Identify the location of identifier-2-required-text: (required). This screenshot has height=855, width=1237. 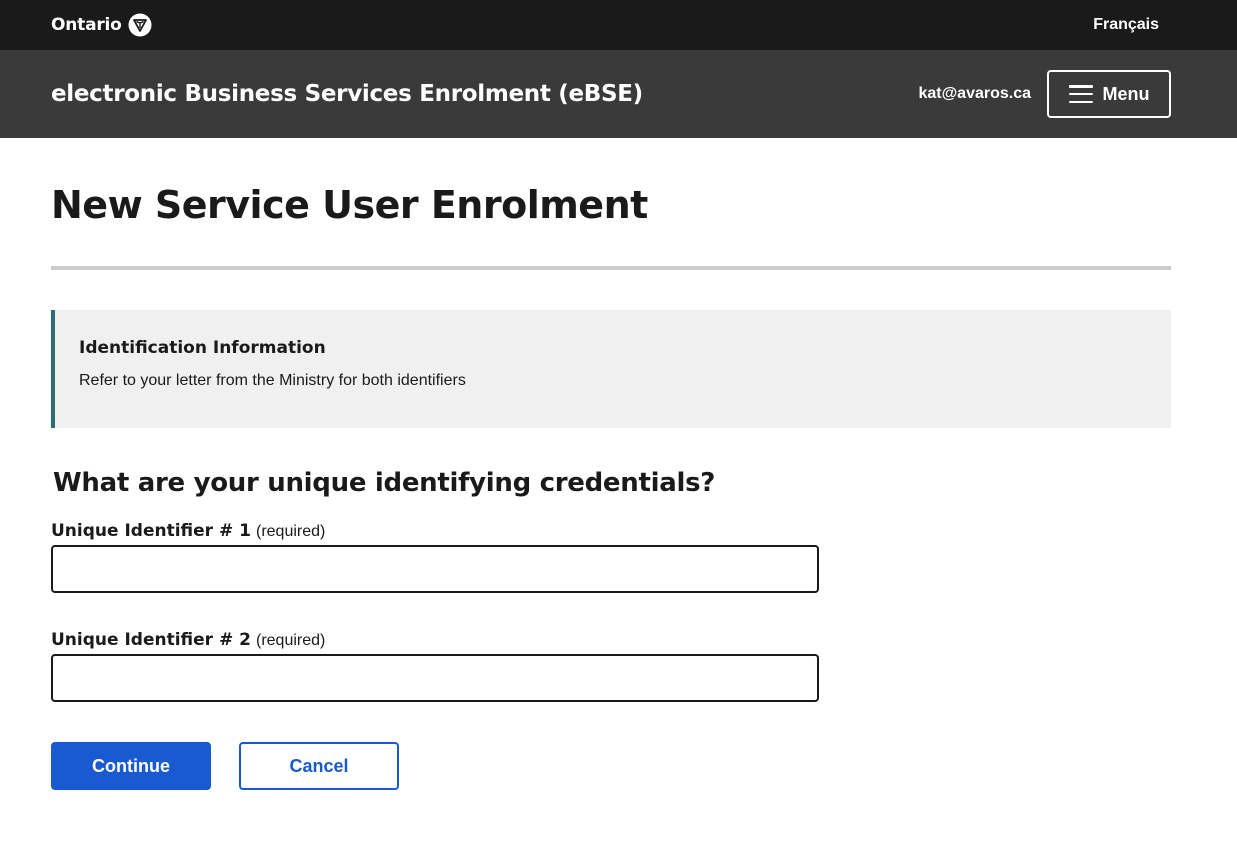
(290, 640).